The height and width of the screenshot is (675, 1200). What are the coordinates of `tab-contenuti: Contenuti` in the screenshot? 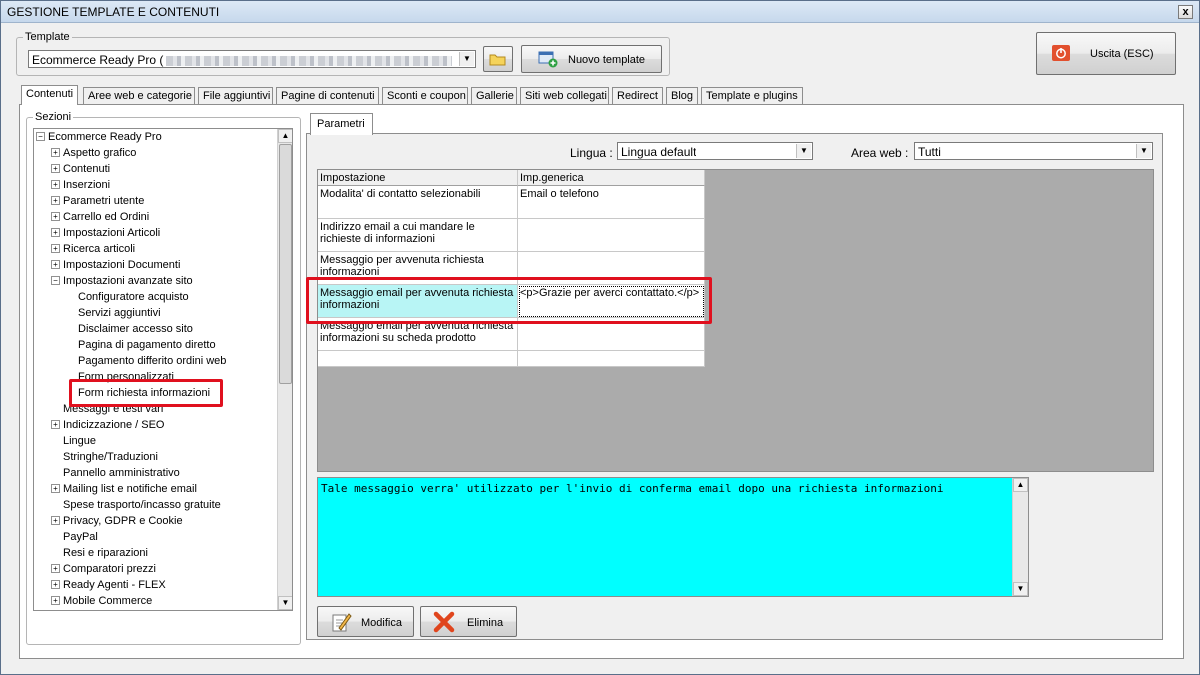 It's located at (49, 95).